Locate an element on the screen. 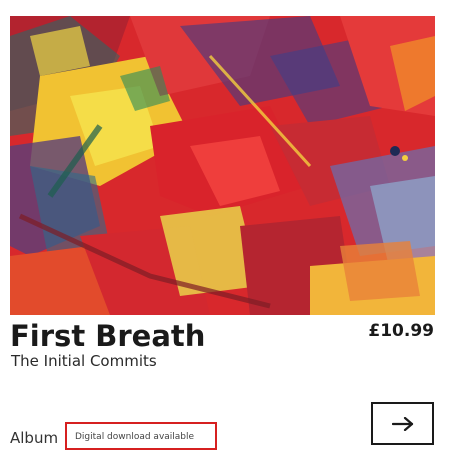 Image resolution: width=450 pixels, height=460 pixels. arrow-right-icon is located at coordinates (402, 423).